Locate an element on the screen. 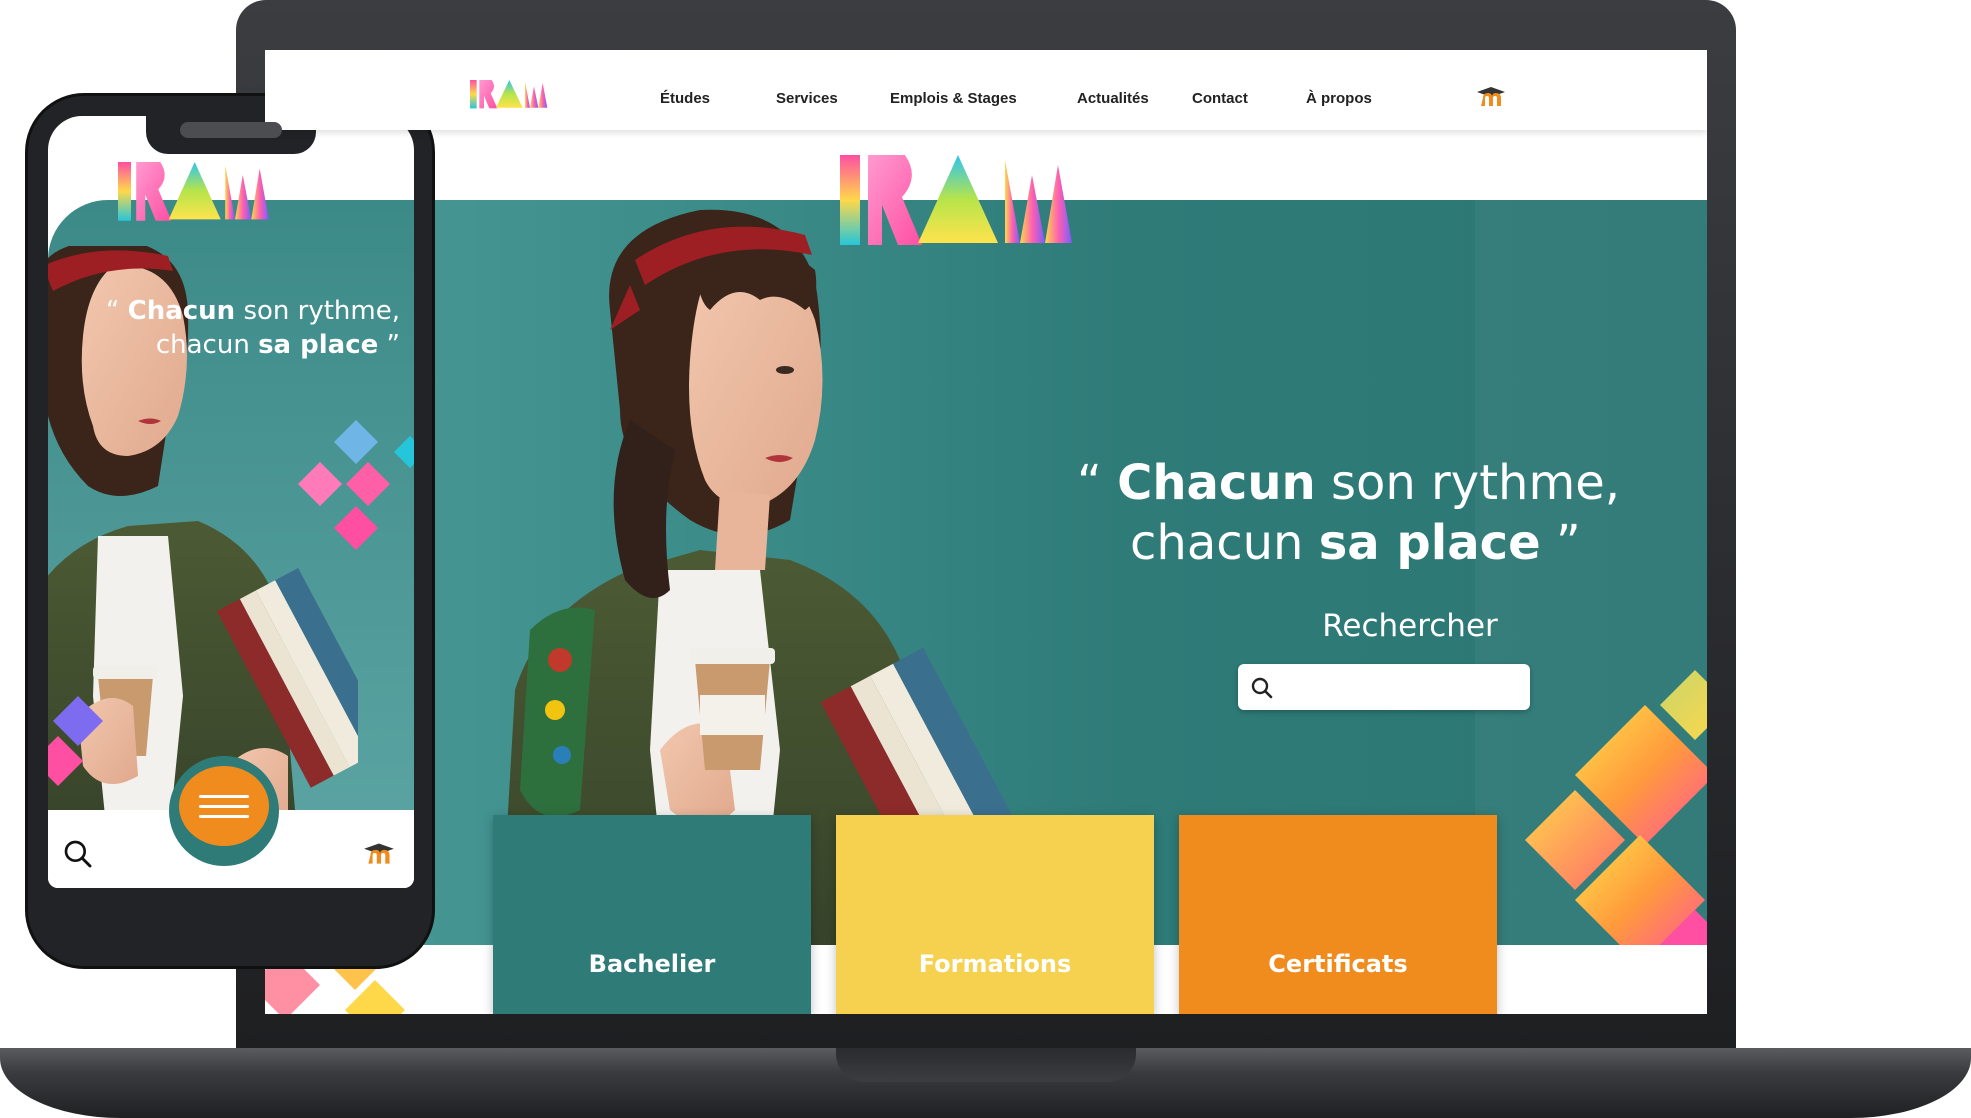 This screenshot has width=1971, height=1118. nav-item-actualites: Actualités is located at coordinates (1113, 98).